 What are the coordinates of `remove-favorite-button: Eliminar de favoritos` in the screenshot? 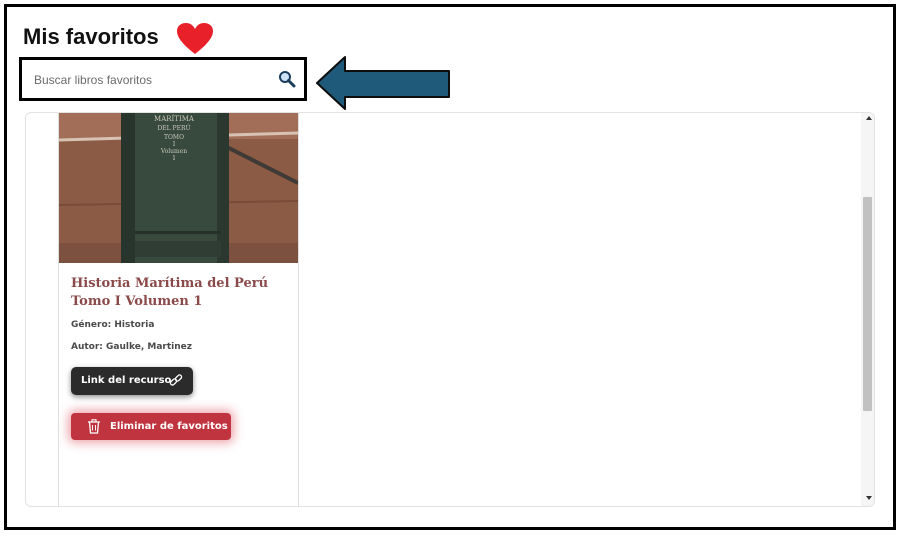 It's located at (151, 426).